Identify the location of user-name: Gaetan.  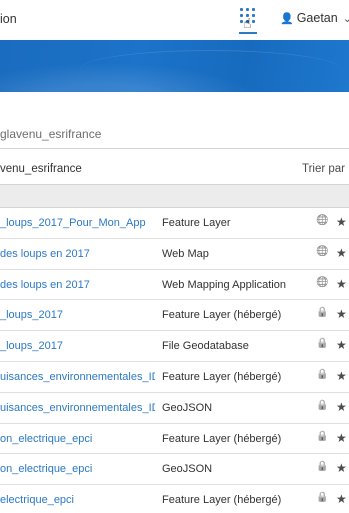
(317, 18).